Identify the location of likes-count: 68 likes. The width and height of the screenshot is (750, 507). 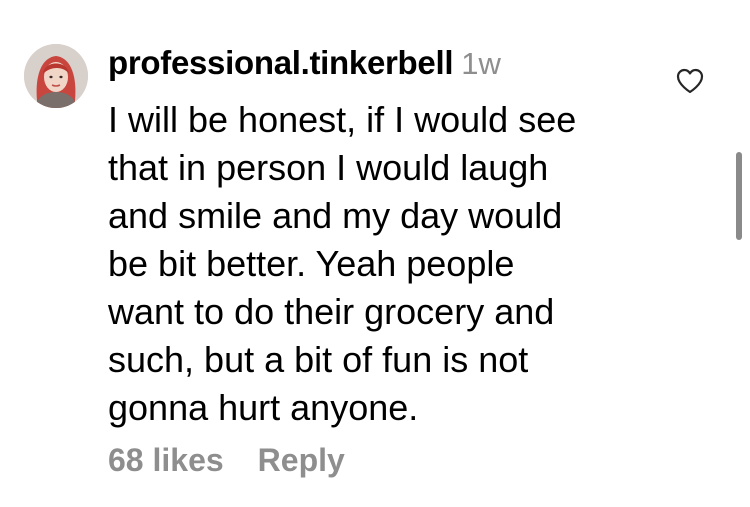
(166, 460).